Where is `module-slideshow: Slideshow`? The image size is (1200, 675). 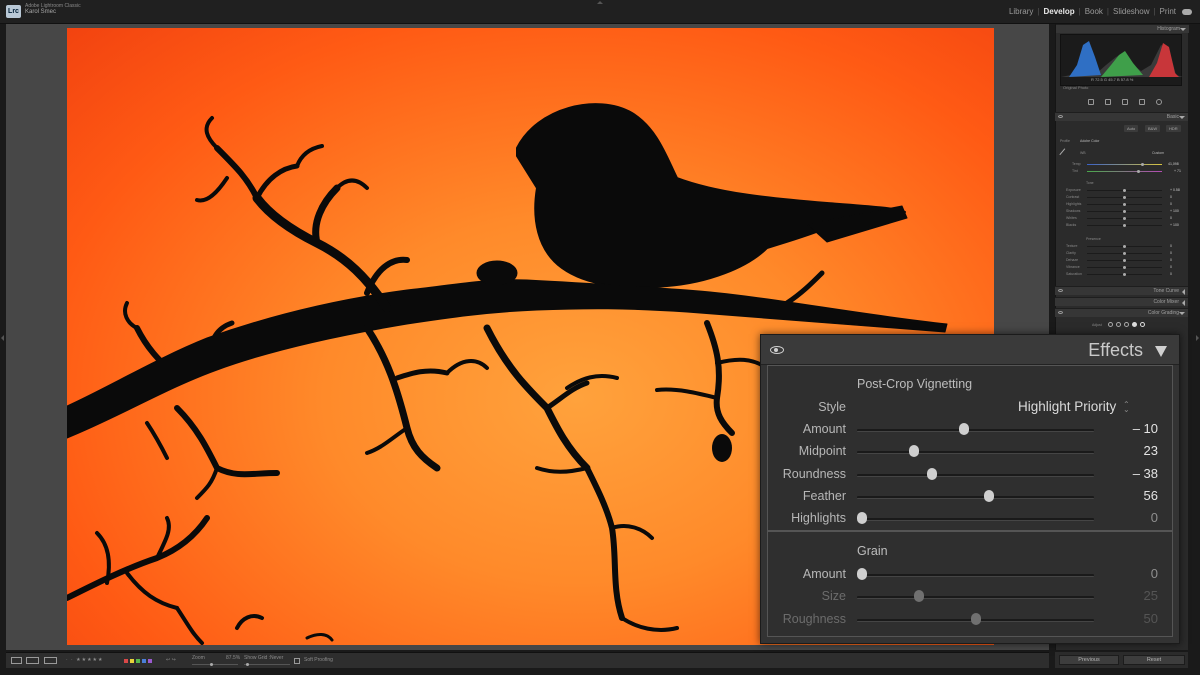 module-slideshow: Slideshow is located at coordinates (1131, 11).